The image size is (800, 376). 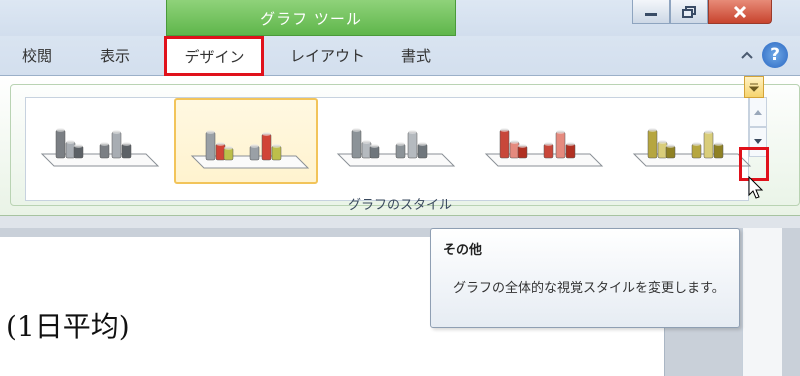 I want to click on design-tab-highlight, so click(x=214, y=56).